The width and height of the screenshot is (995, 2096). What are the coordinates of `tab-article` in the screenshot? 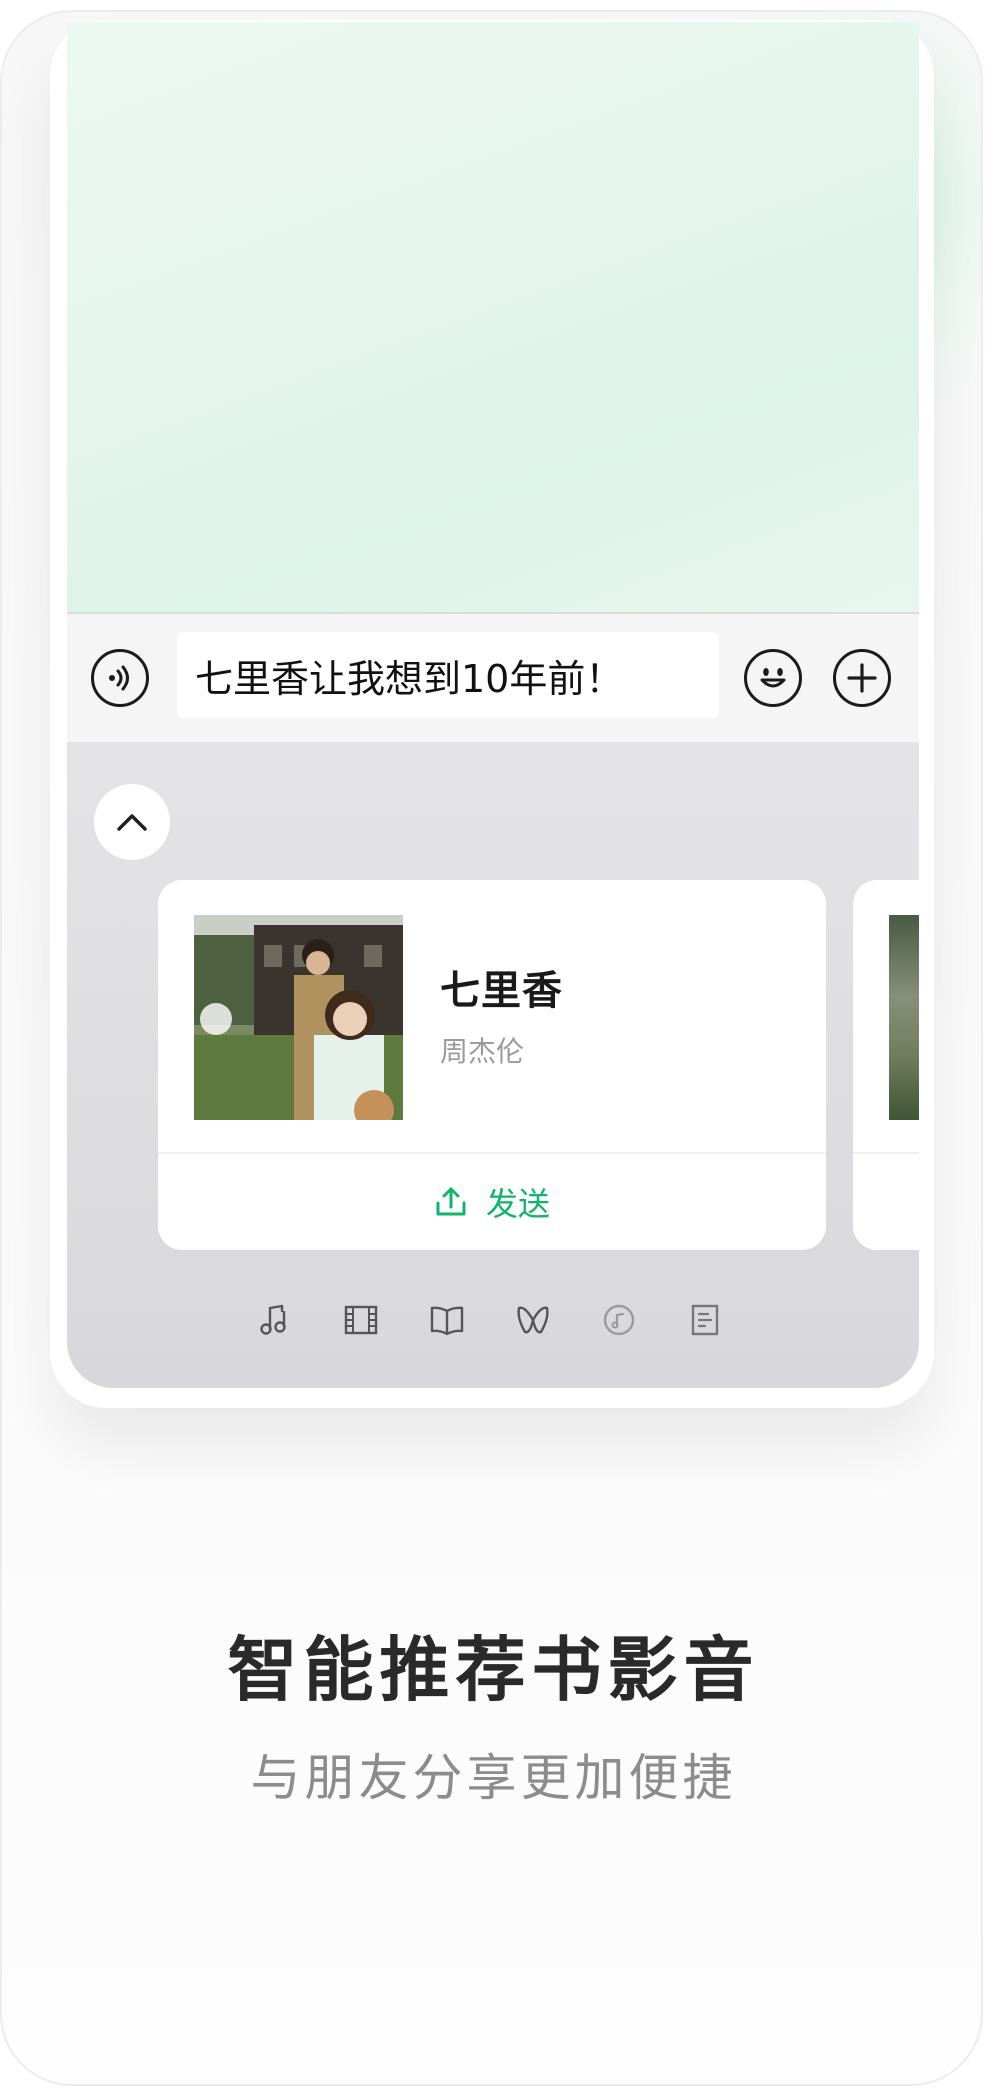 It's located at (705, 1320).